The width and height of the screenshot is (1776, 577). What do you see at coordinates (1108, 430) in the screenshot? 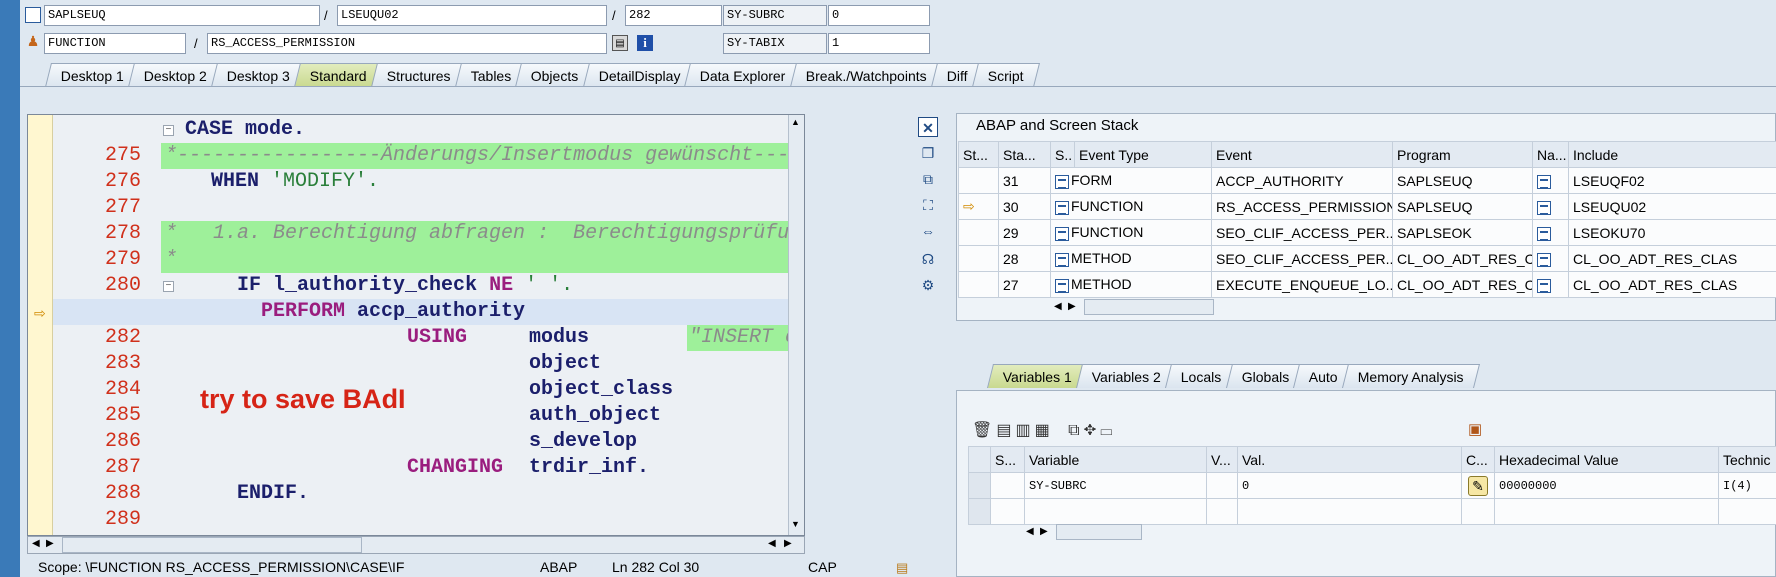
I see `detail-icon: ▭` at bounding box center [1108, 430].